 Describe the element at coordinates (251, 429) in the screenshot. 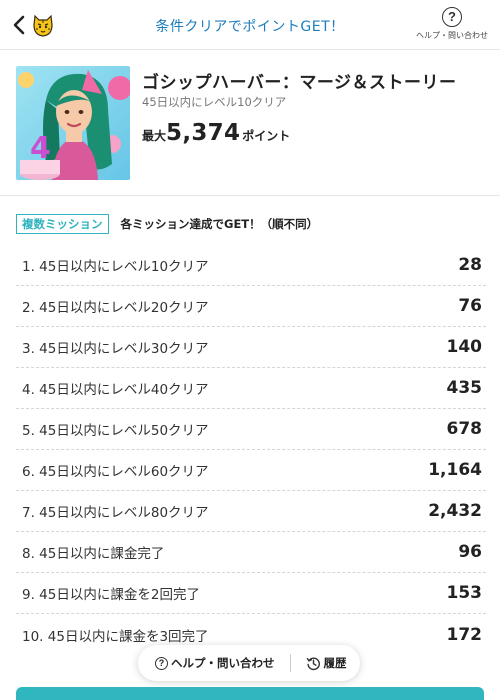

I see `mission-row: 5. 45日以内にレベル50クリア 678` at that location.